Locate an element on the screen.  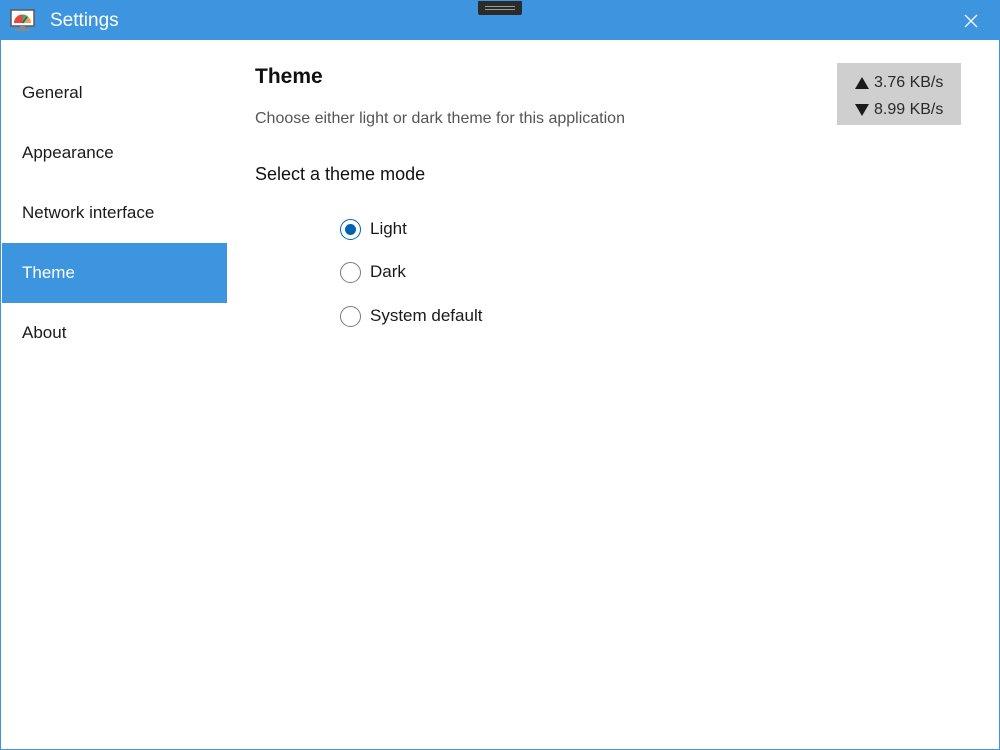
download-speed-row: 8.99 KB/s is located at coordinates (908, 109).